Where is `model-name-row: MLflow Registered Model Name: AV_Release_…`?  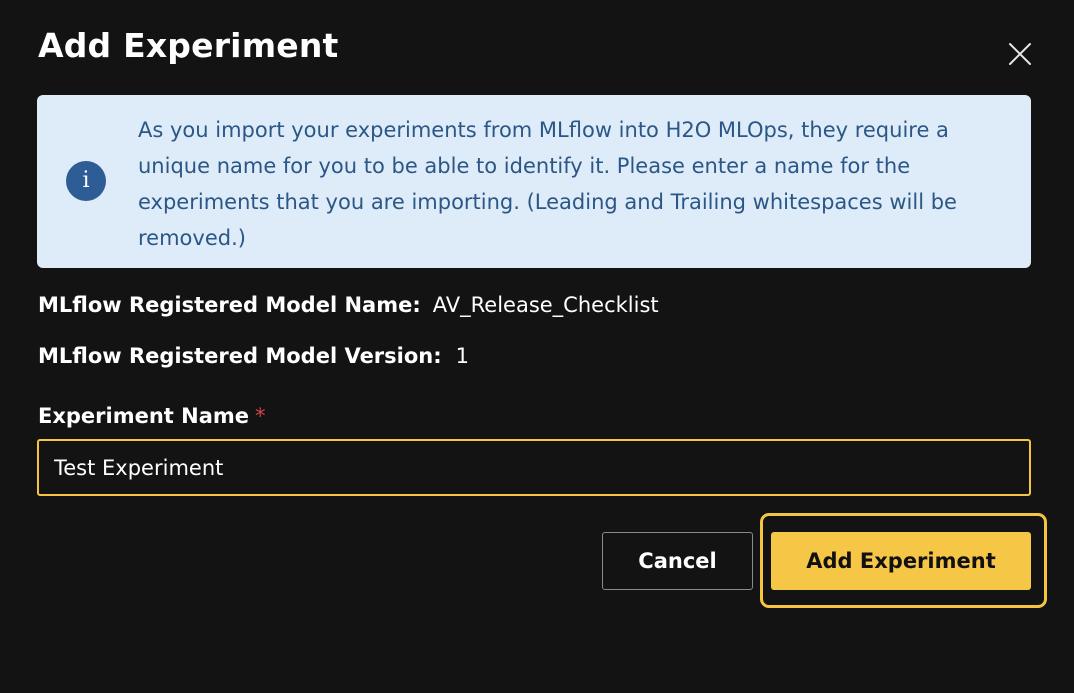 model-name-row: MLflow Registered Model Name: AV_Release_… is located at coordinates (348, 305).